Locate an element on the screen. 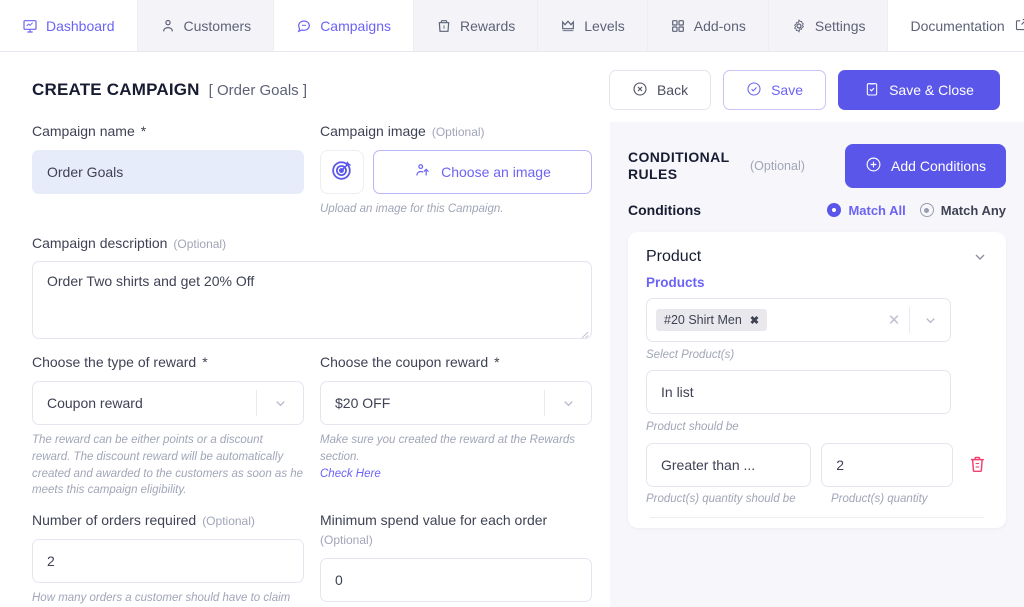  tab-rewards: Rewards is located at coordinates (476, 25).